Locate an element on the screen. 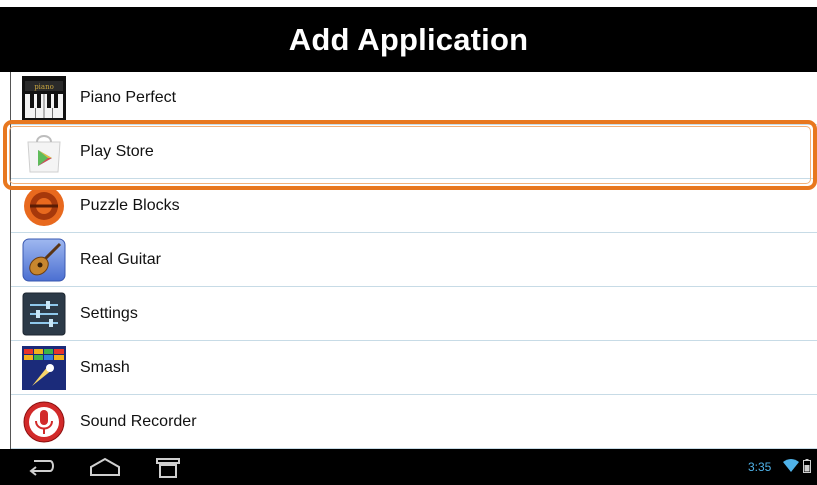 This screenshot has height=485, width=817. list-item-label: Sound Recorder is located at coordinates (138, 421).